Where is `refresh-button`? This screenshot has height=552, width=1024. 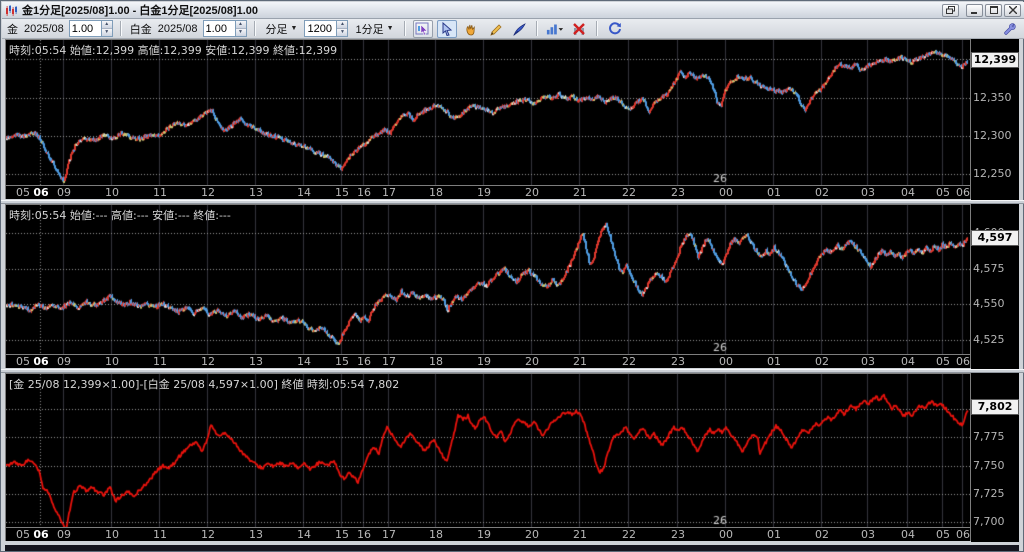 refresh-button is located at coordinates (615, 29).